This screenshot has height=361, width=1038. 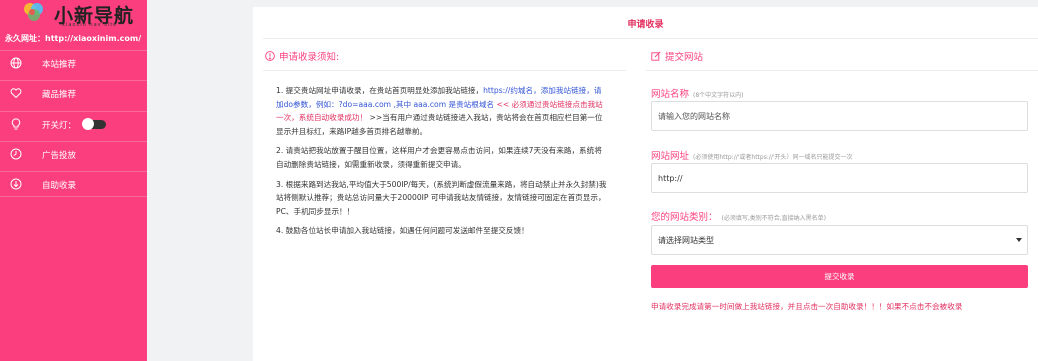 What do you see at coordinates (88, 124) in the screenshot?
I see `toggle-knob` at bounding box center [88, 124].